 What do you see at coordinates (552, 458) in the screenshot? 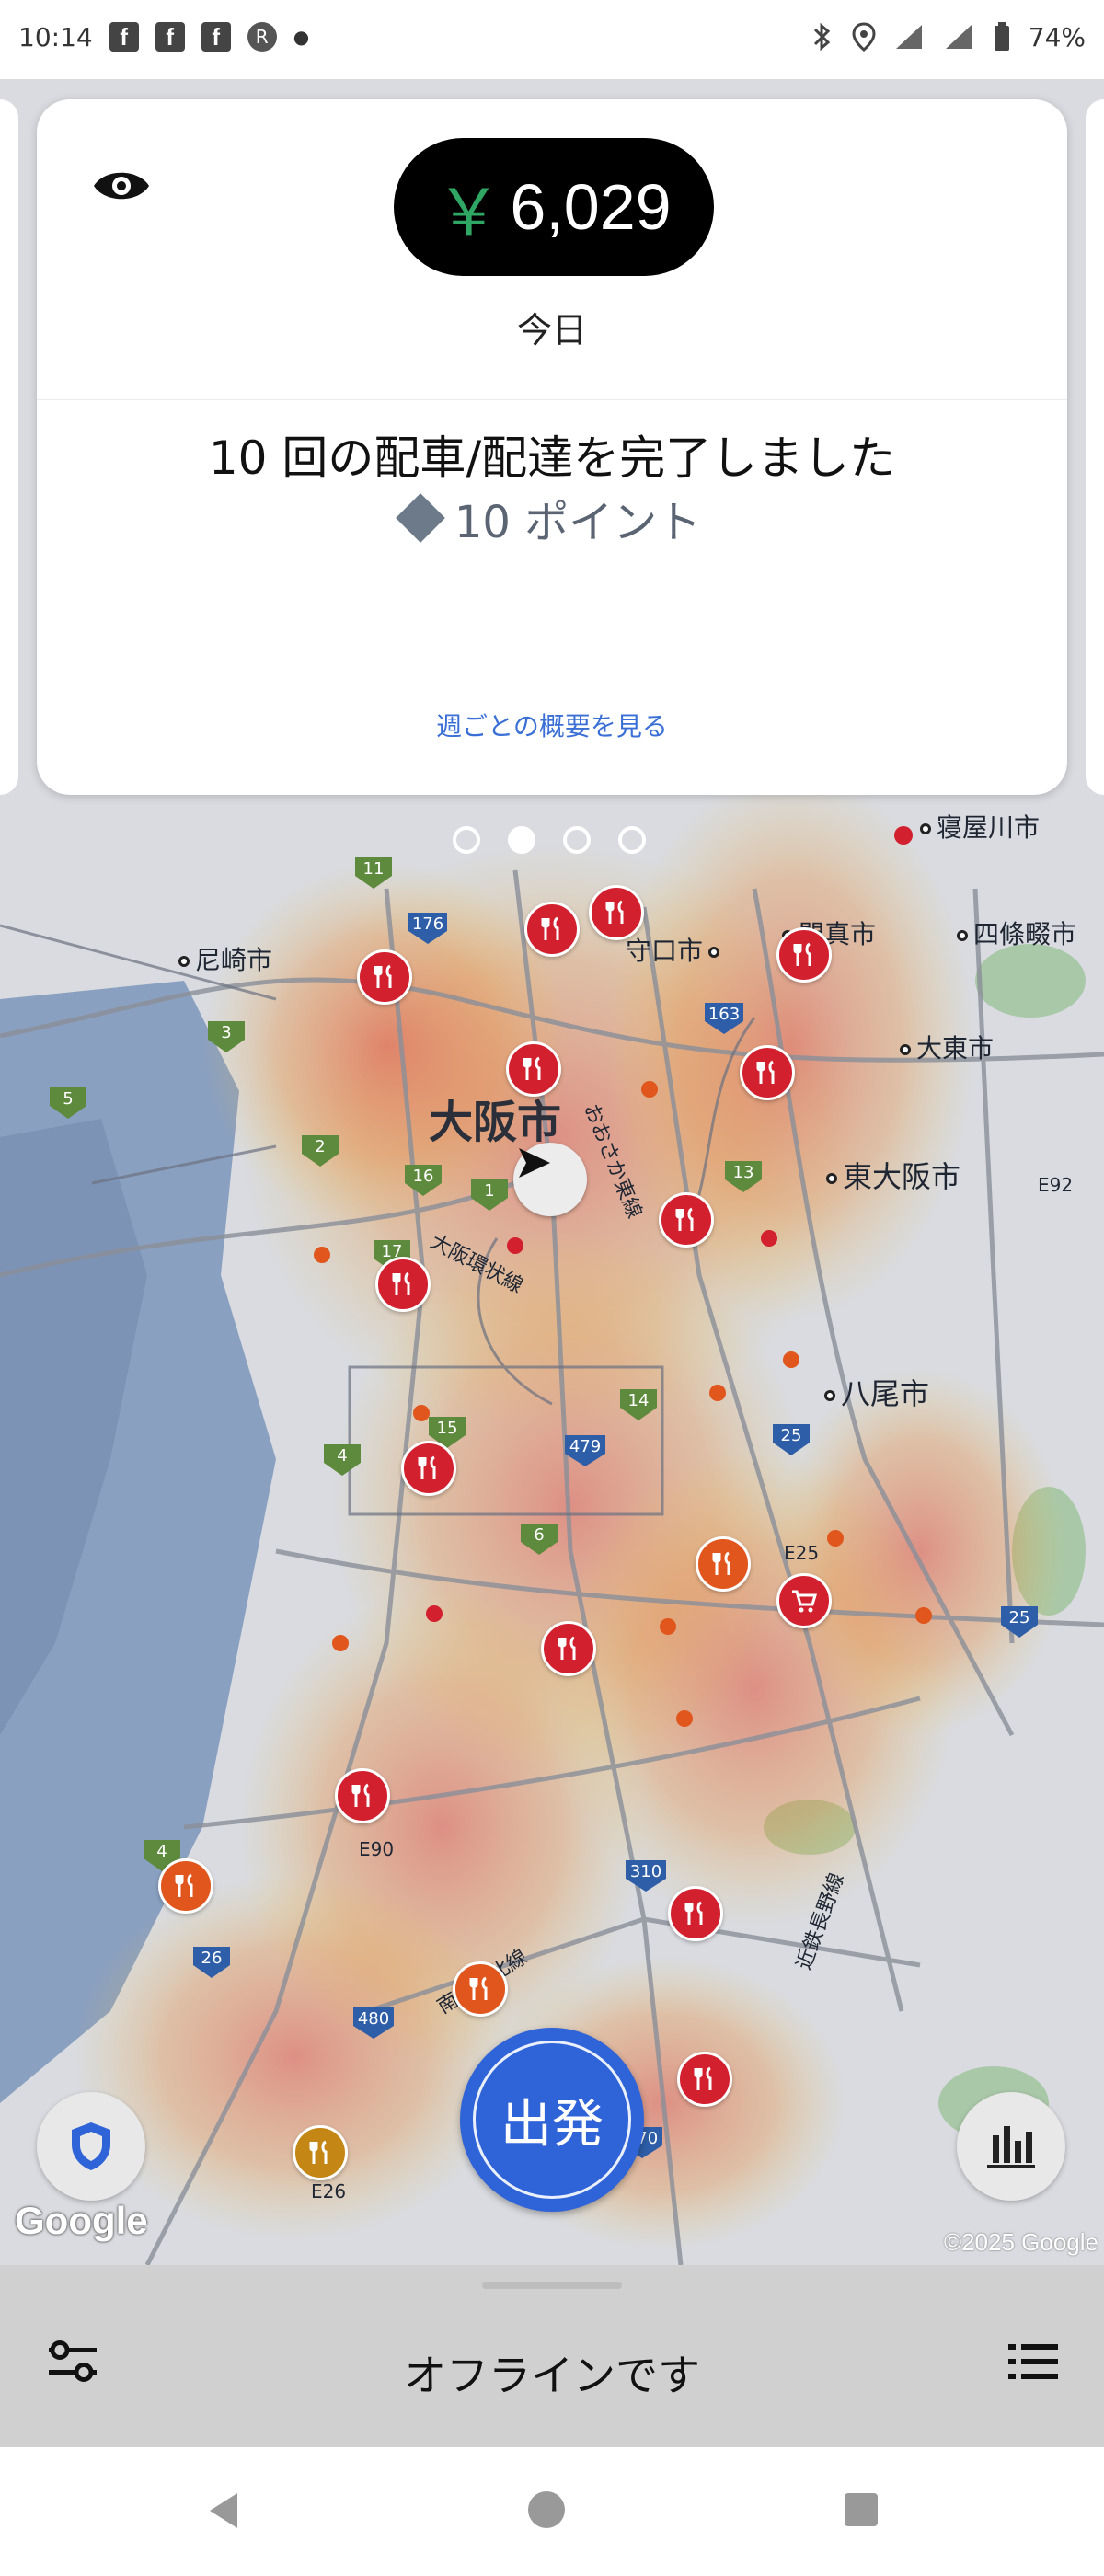
I see `completed-trips-text: 10 回の配車/配達を完了しました` at bounding box center [552, 458].